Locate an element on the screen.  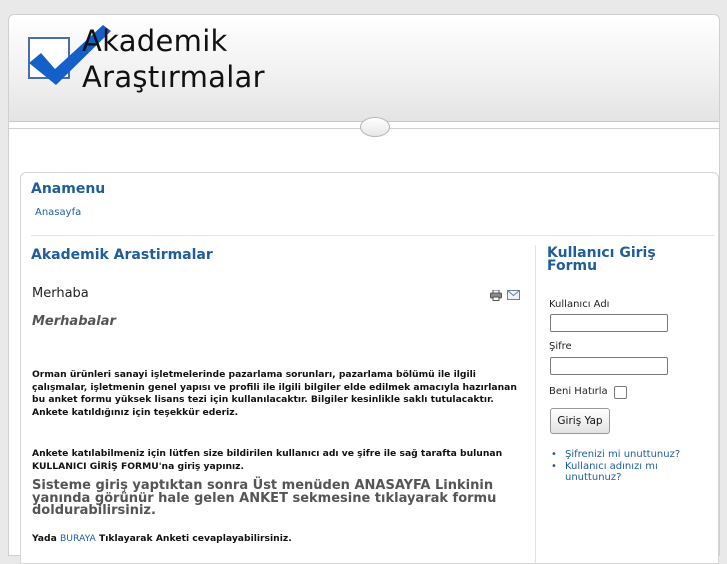
forgot-username-link: Kullanıcı adınızı mı unuttunuz? is located at coordinates (611, 472).